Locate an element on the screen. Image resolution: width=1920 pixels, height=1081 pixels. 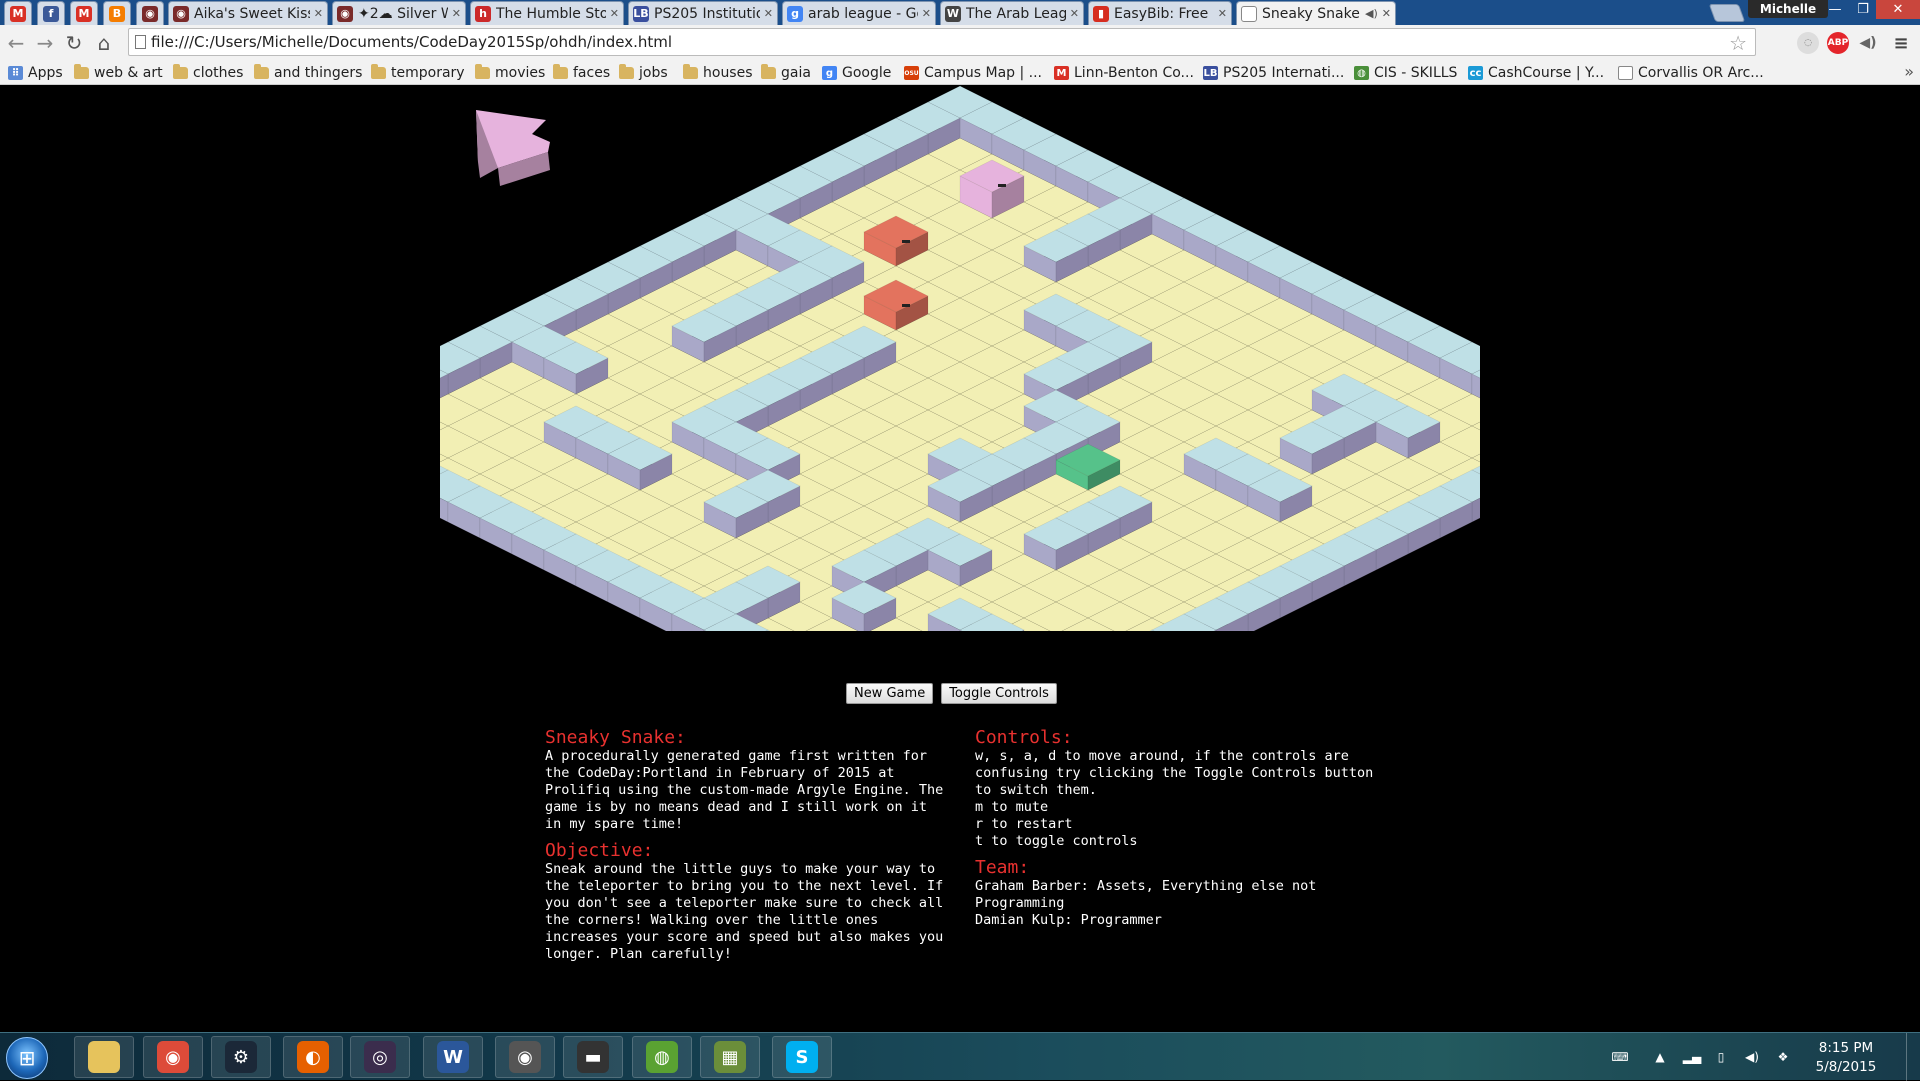
browser-tab: LB PS205 Institutional F ✕ is located at coordinates (703, 13).